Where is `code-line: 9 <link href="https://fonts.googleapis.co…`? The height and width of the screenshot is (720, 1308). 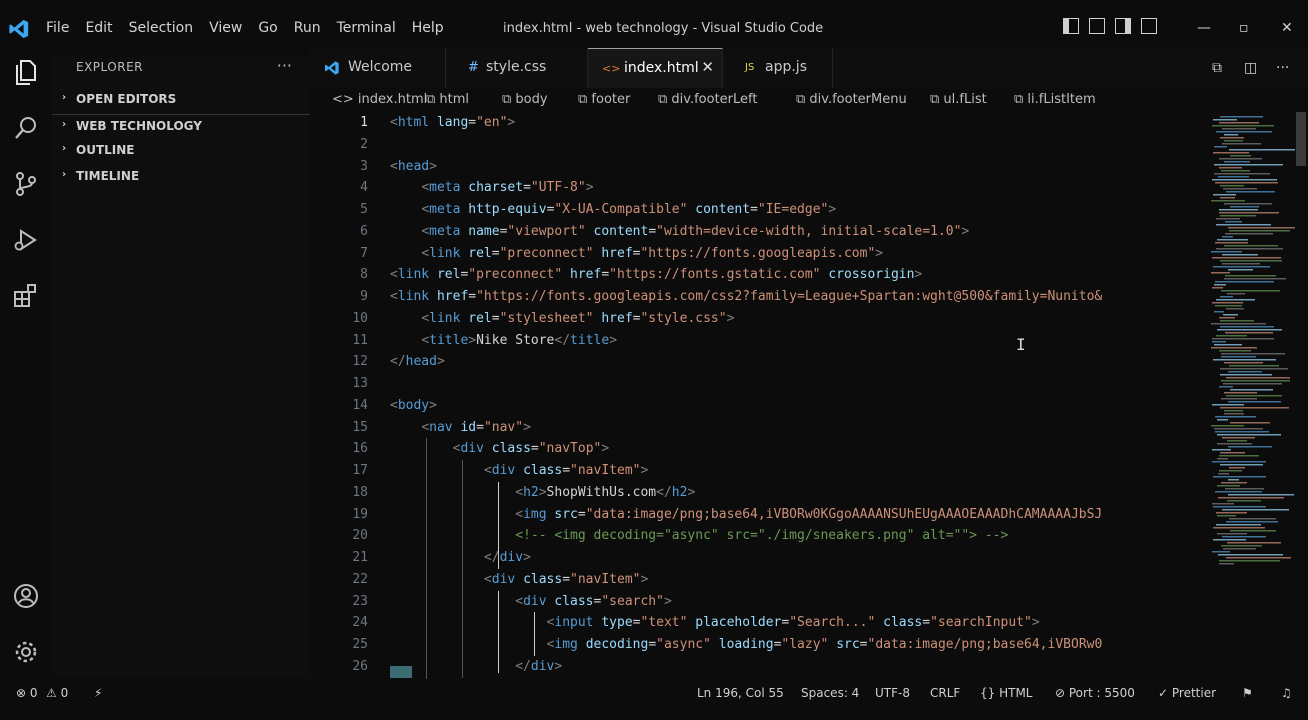 code-line: 9 <link href="https://fonts.googleapis.co… is located at coordinates (809, 297).